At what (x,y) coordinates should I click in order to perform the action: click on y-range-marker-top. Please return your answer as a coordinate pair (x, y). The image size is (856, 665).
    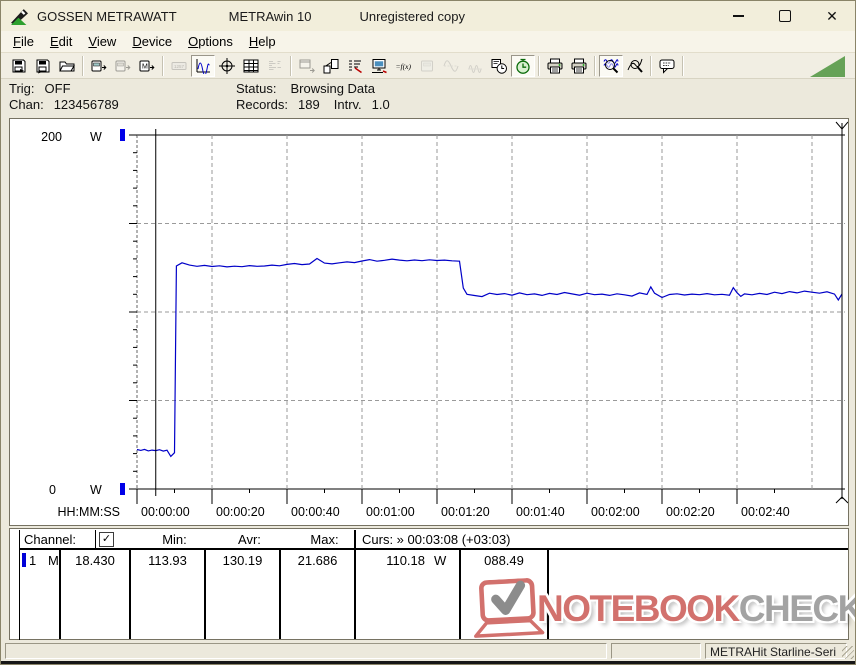
    Looking at the image, I should click on (122, 135).